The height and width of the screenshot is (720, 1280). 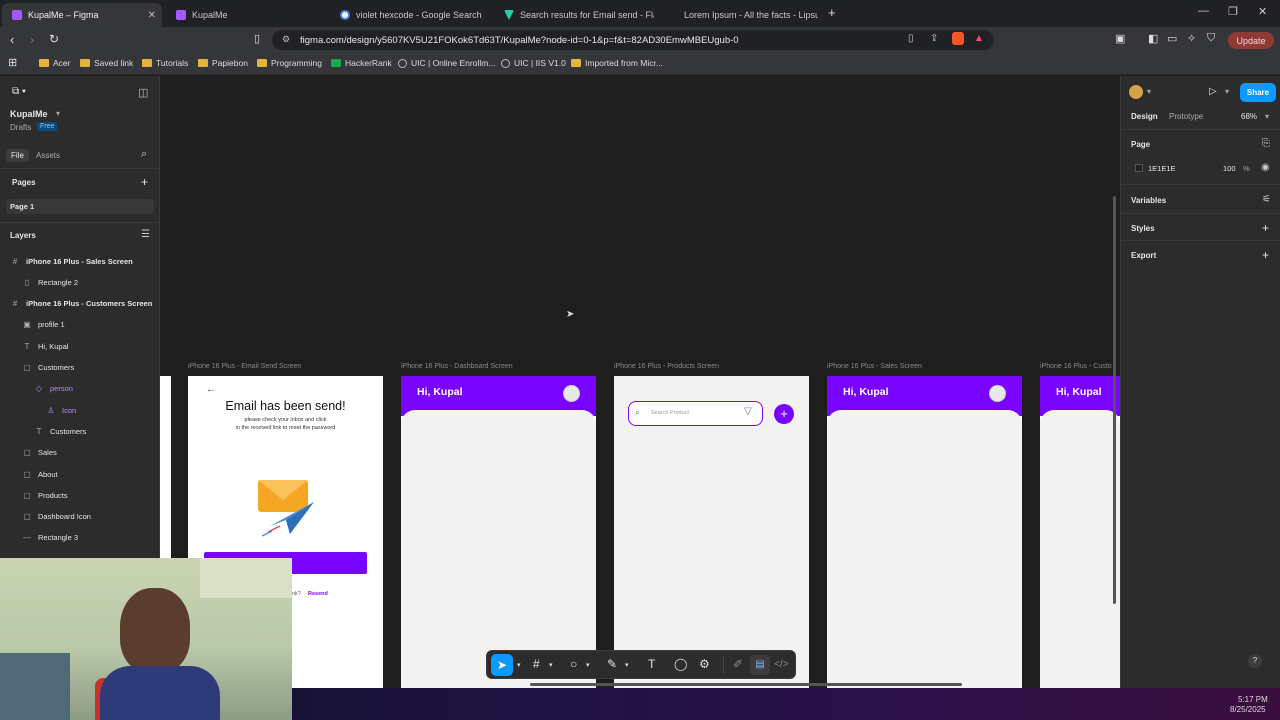 What do you see at coordinates (1265, 167) in the screenshot?
I see `eye-icon: ◉` at bounding box center [1265, 167].